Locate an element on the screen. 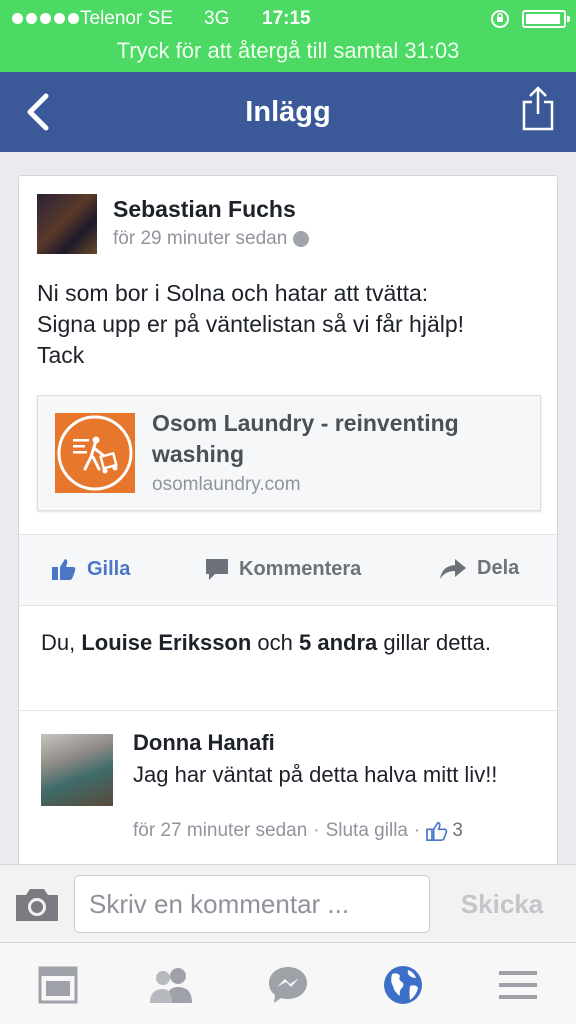 The width and height of the screenshot is (576, 1024). likes-suffix: gillar detta. is located at coordinates (434, 642).